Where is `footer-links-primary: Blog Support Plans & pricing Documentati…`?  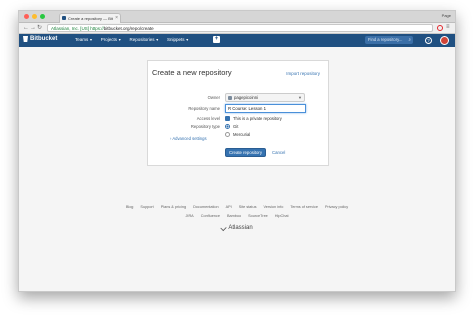
footer-links-primary: Blog Support Plans & pricing Documentati… is located at coordinates (237, 207).